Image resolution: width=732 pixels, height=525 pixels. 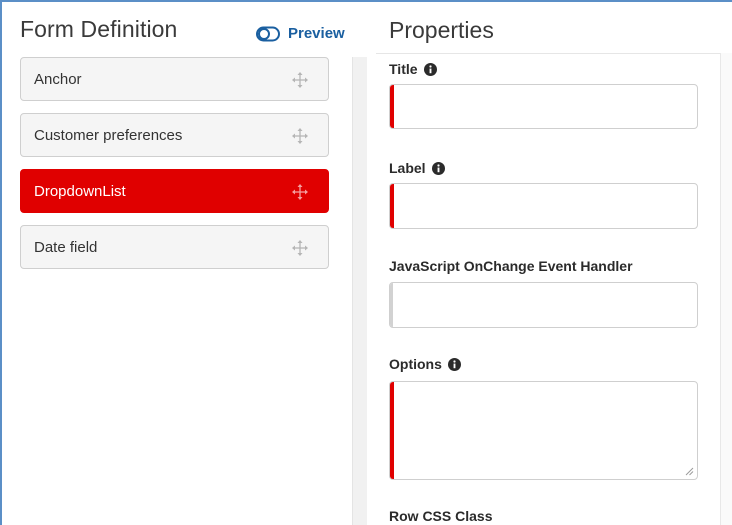 What do you see at coordinates (1, 262) in the screenshot?
I see `window-frame-left` at bounding box center [1, 262].